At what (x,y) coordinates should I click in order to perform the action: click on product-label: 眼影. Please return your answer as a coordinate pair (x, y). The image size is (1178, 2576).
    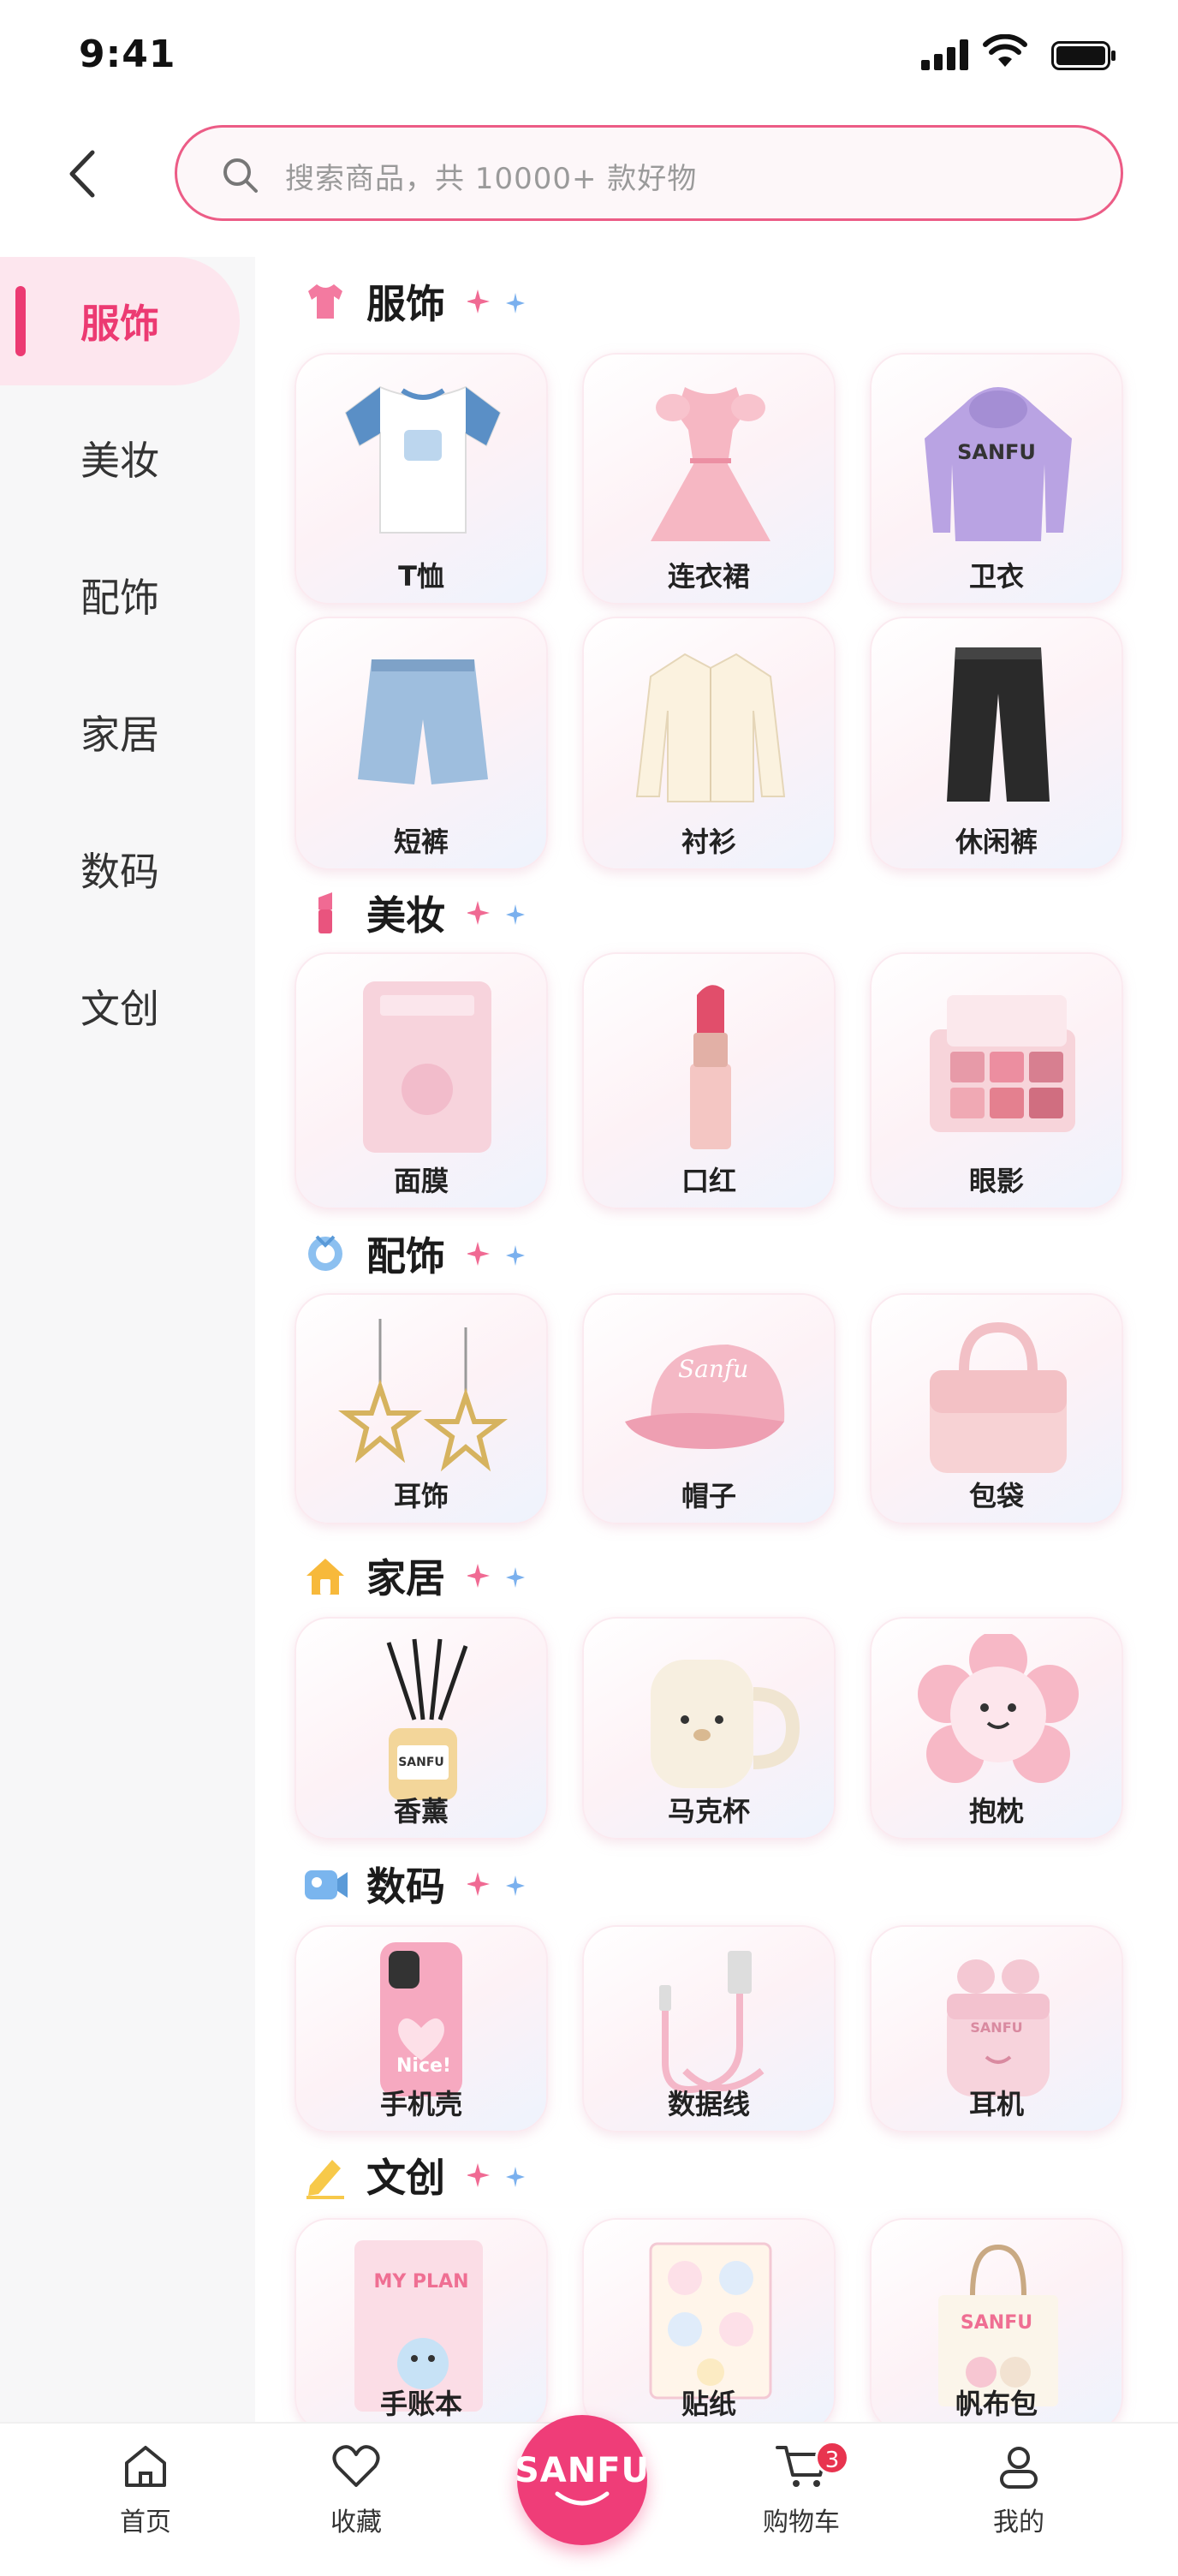
    Looking at the image, I should click on (996, 1181).